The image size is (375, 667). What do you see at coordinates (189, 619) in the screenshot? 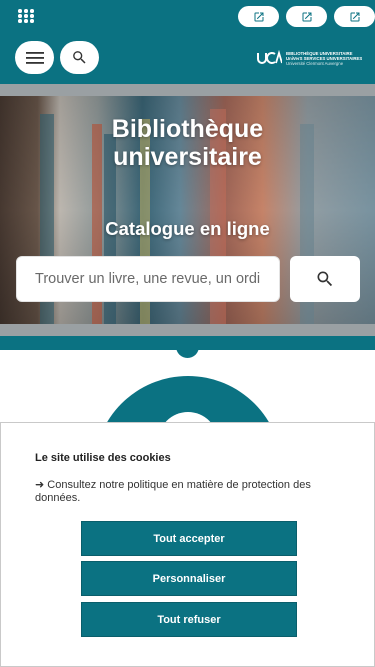
I see `refuse-all-button: Tout refuser` at bounding box center [189, 619].